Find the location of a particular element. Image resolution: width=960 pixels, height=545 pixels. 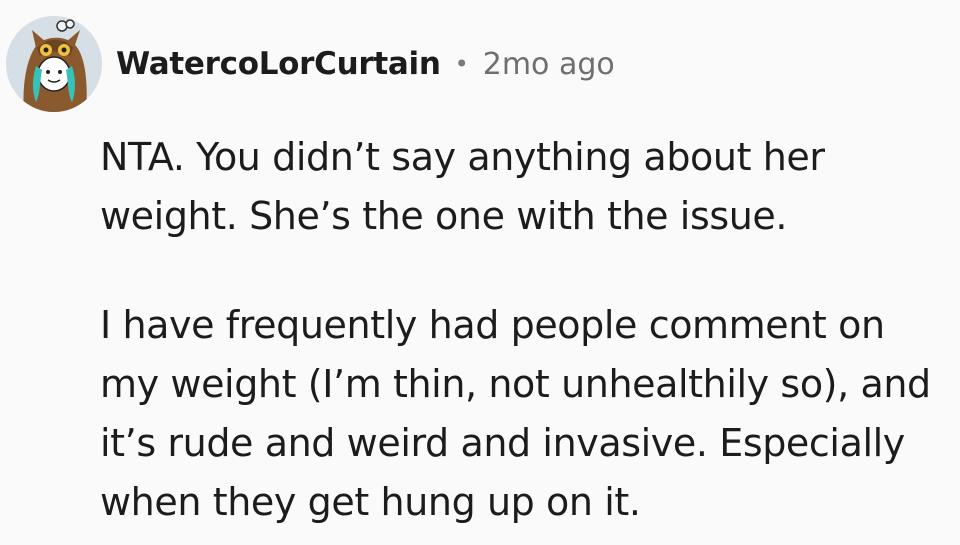

comment-header: WatercoLorCurtain • 2mo ago is located at coordinates (307, 64).